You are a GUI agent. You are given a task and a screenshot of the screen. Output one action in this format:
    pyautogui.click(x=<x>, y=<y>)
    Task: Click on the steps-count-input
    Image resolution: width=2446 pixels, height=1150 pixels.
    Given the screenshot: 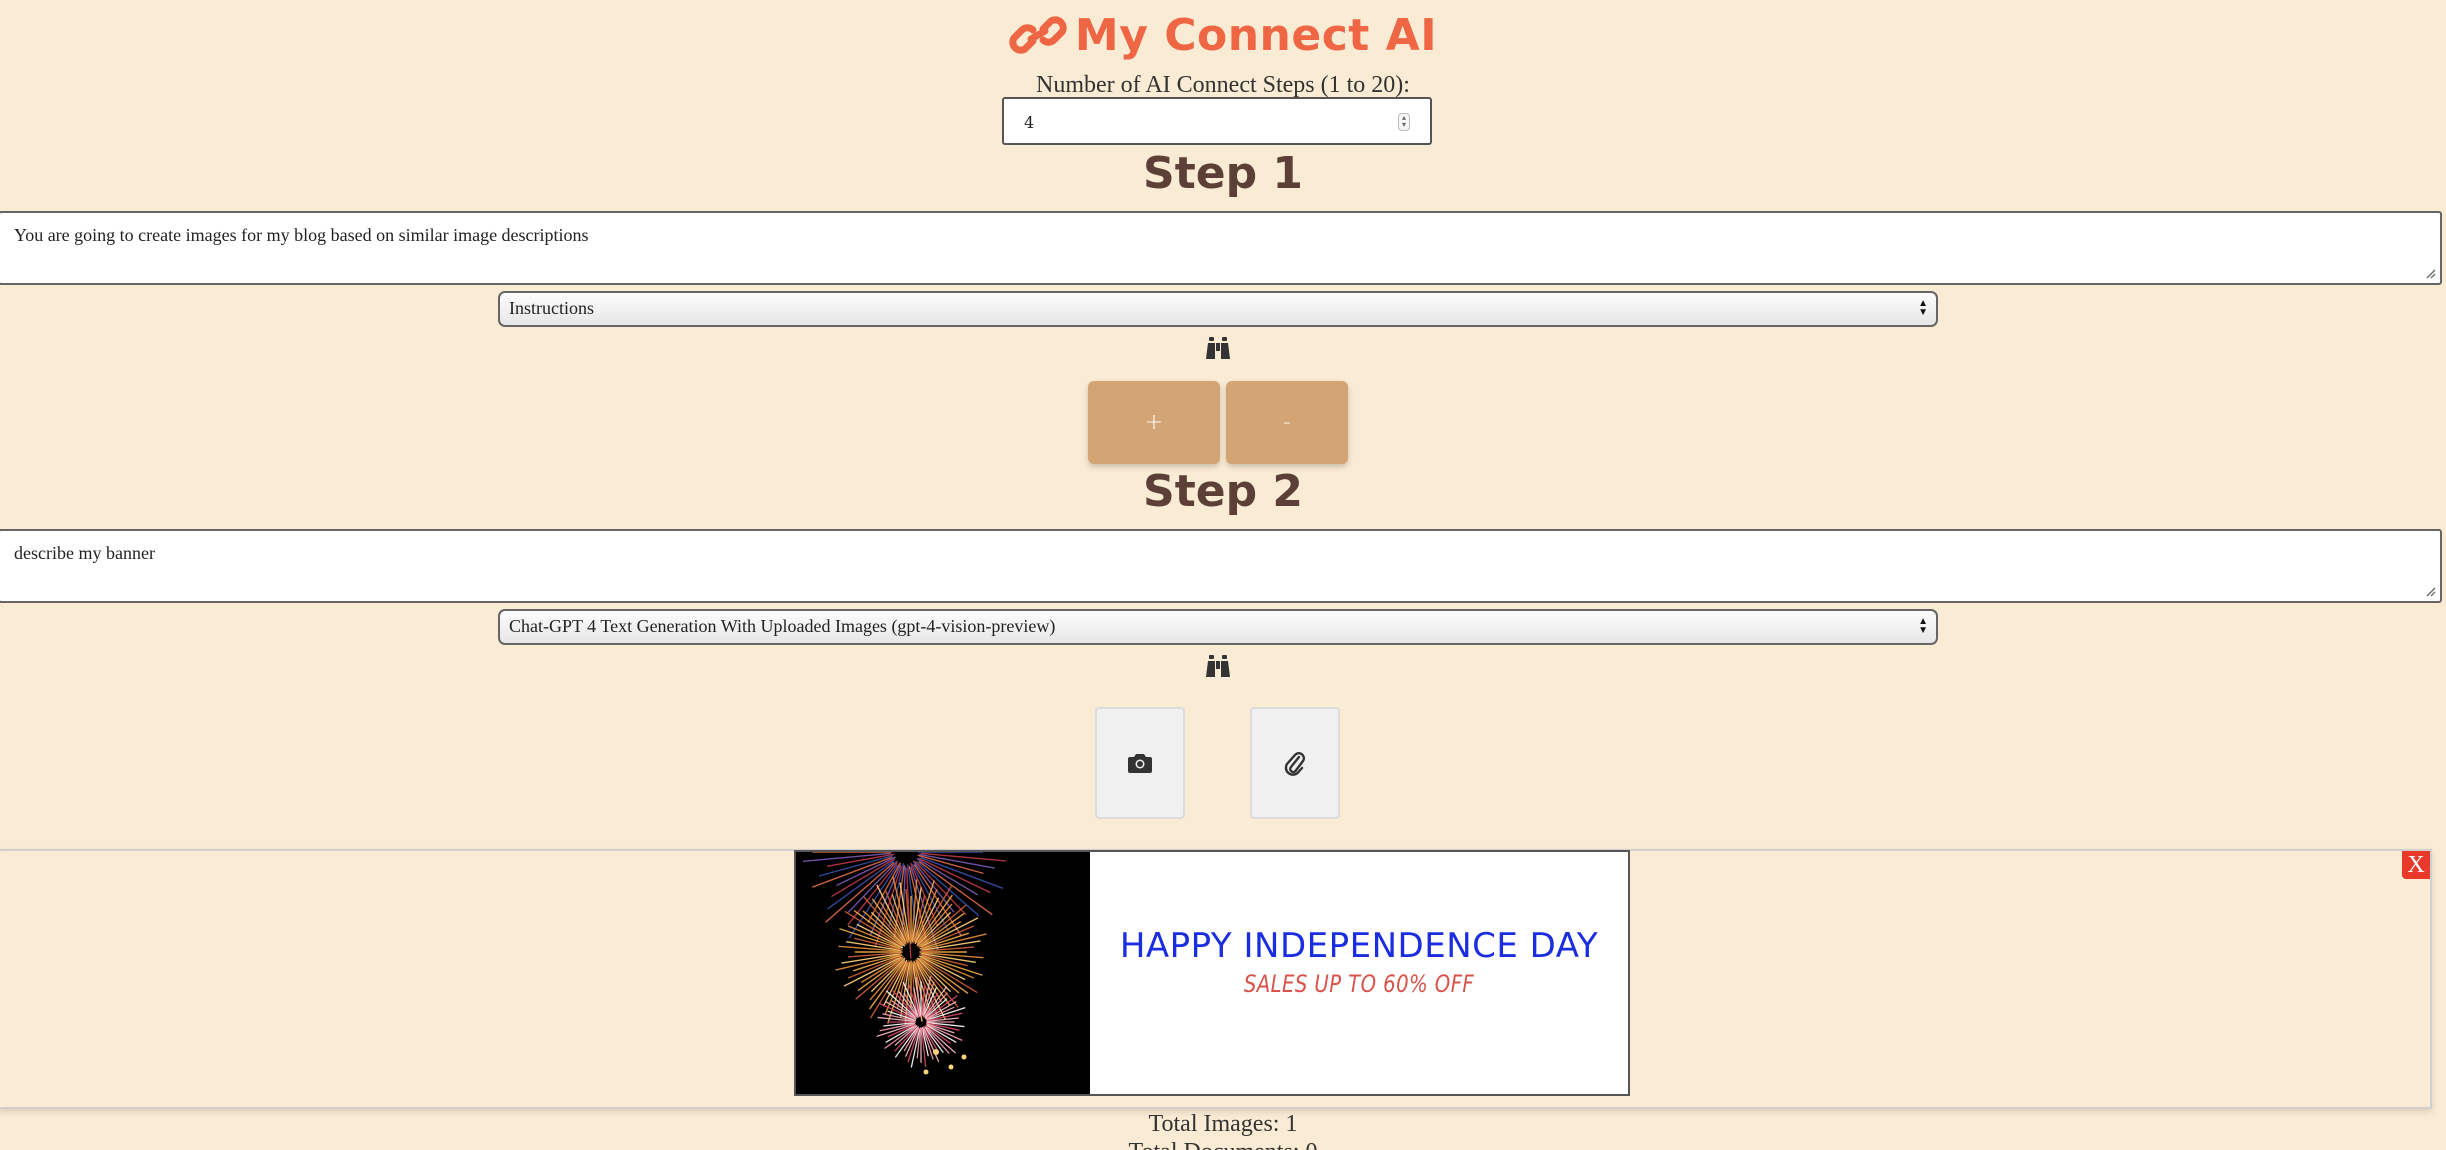 What is the action you would take?
    pyautogui.click(x=1195, y=122)
    